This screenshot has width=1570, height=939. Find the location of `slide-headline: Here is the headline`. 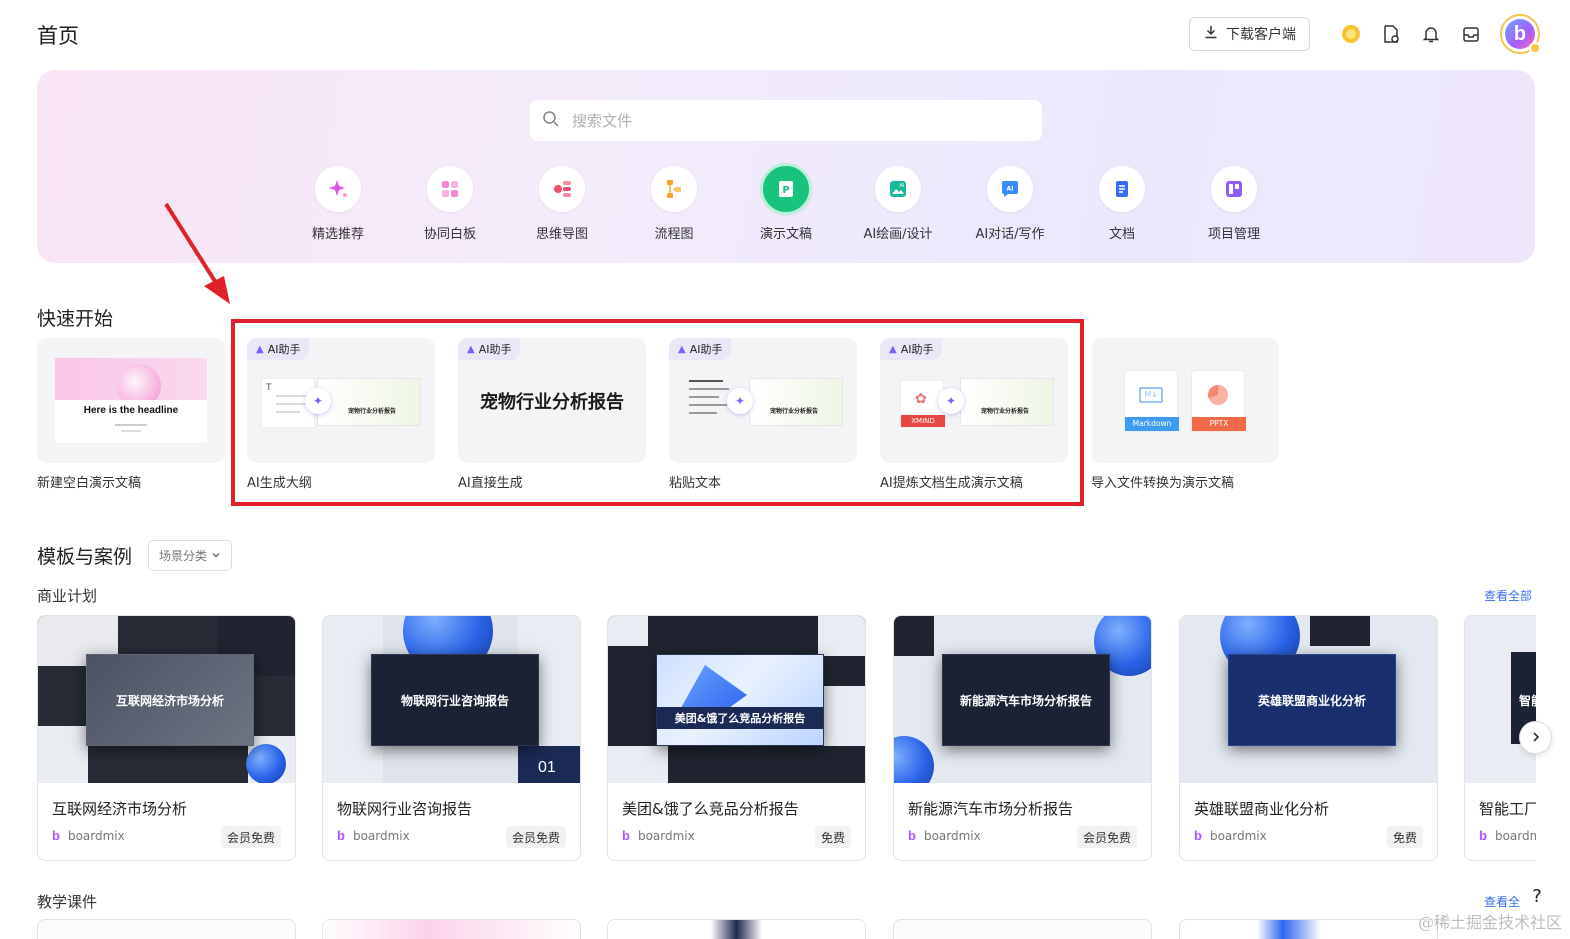

slide-headline: Here is the headline is located at coordinates (131, 410).